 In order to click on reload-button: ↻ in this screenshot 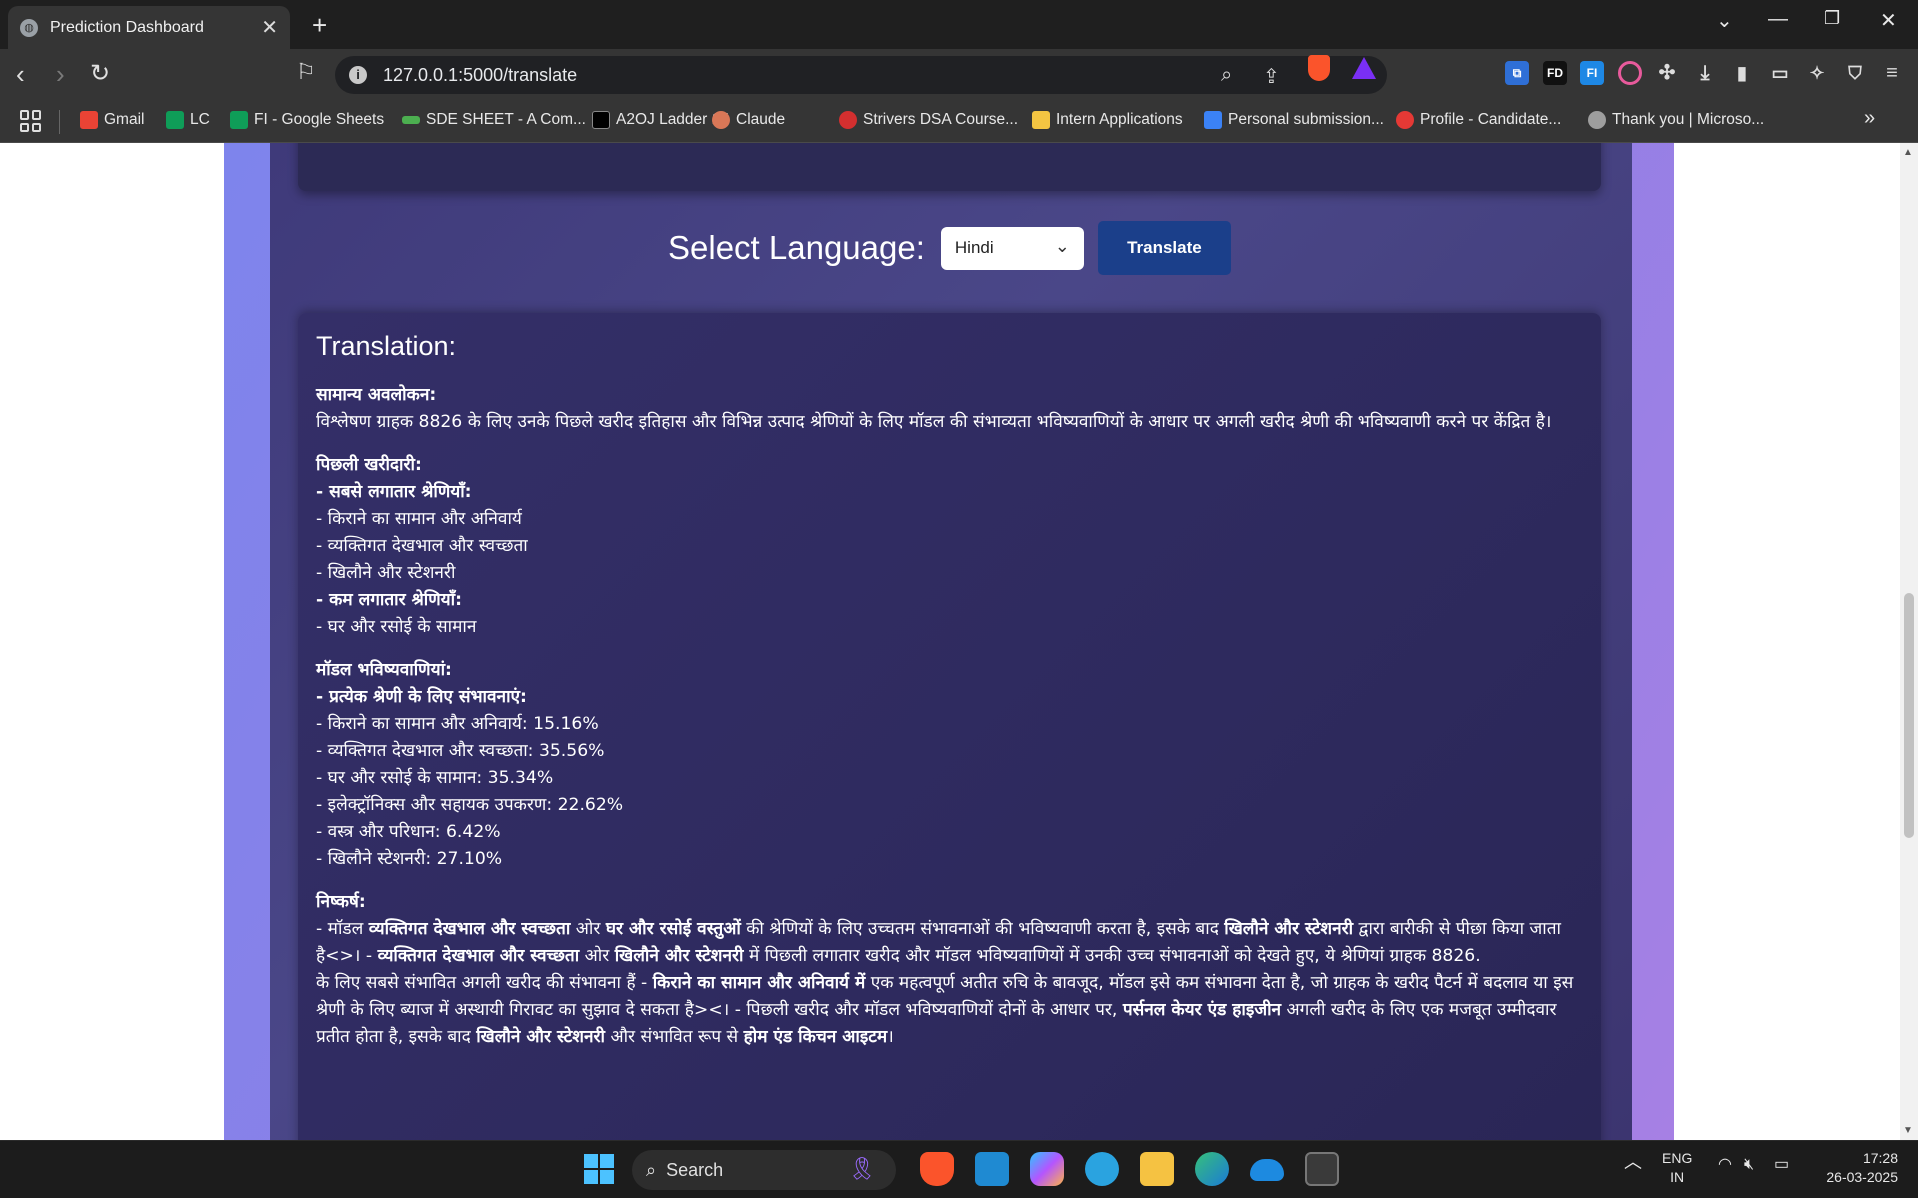, I will do `click(100, 73)`.